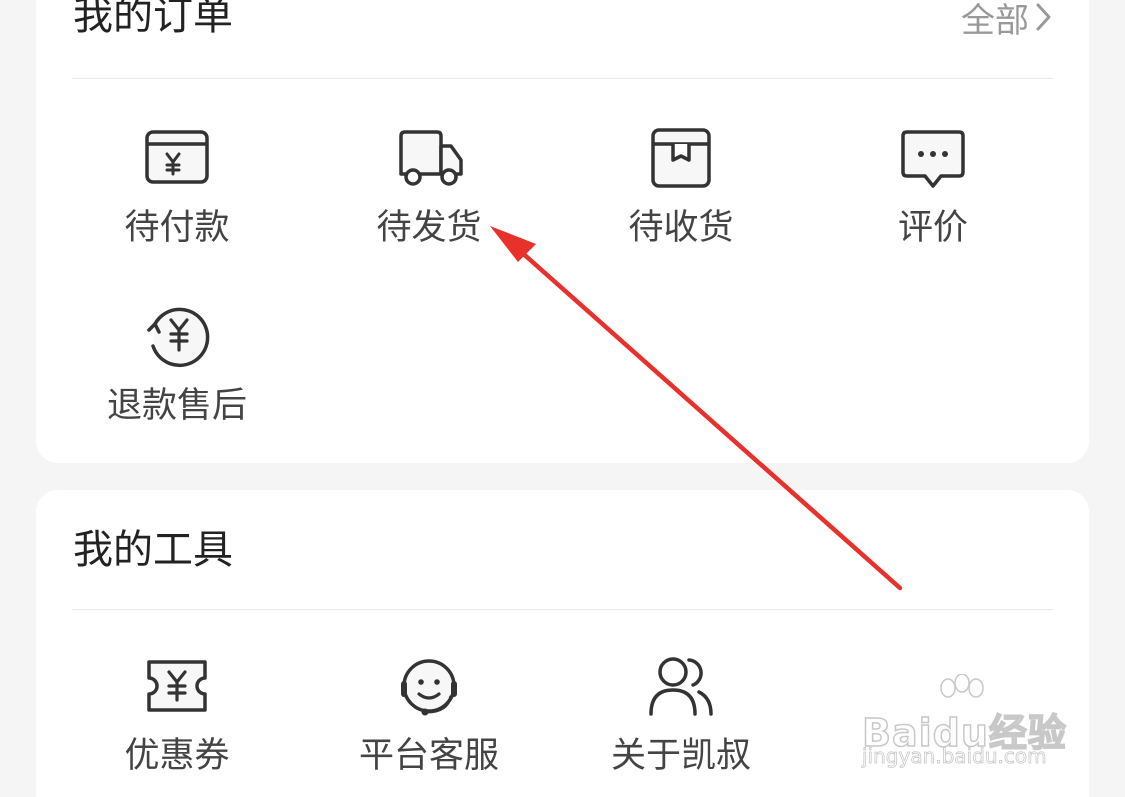  I want to click on tool-item-customer-service: 平台客服, so click(429, 714).